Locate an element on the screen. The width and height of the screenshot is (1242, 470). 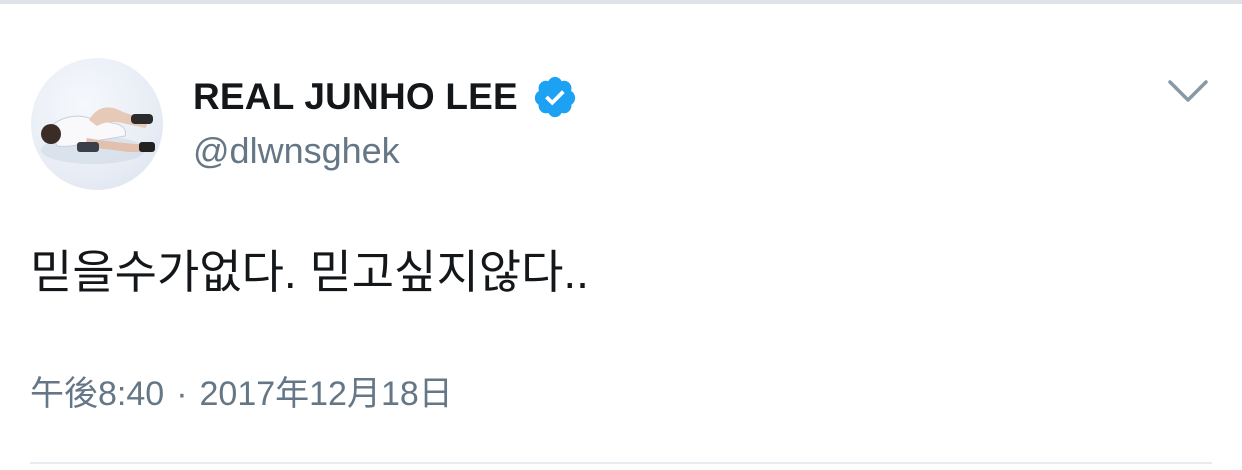
user-handle: @dlwnsghek is located at coordinates (296, 151).